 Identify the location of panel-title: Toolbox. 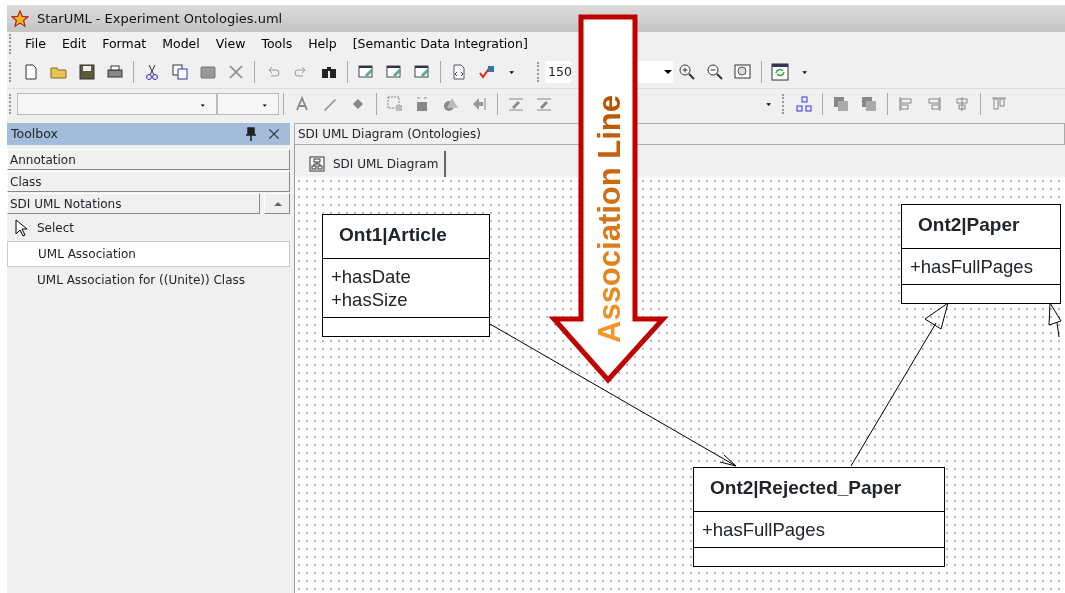
(35, 133).